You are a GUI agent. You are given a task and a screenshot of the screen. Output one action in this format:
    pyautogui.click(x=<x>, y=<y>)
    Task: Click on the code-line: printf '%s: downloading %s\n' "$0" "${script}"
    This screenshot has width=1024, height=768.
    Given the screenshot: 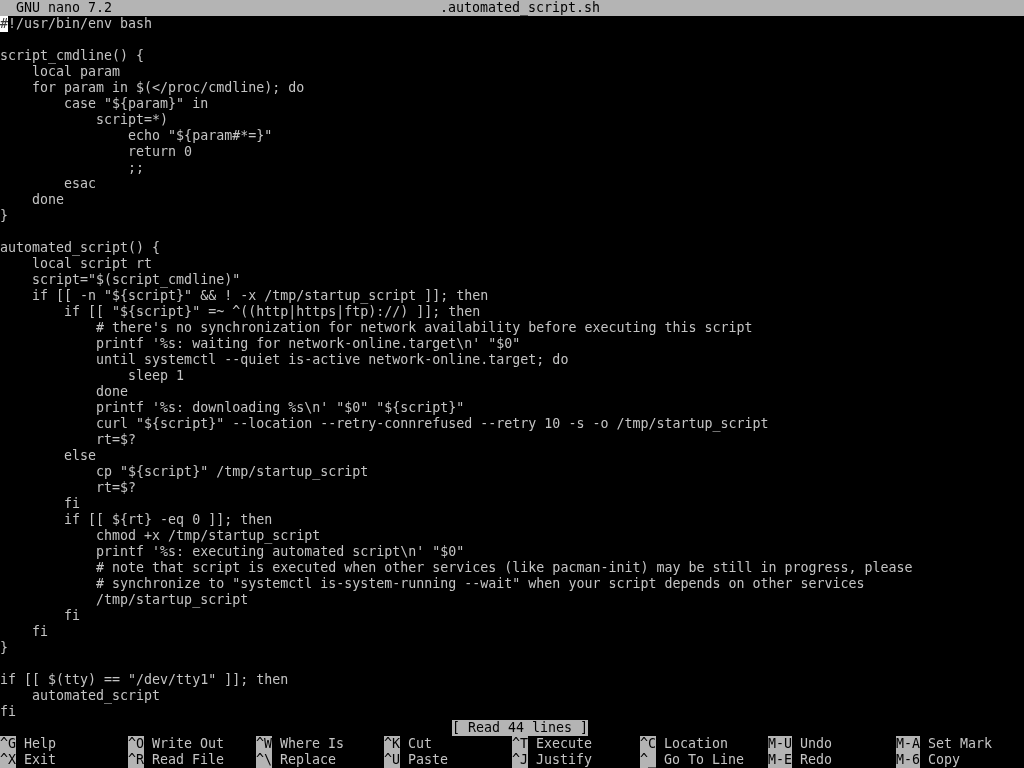 What is the action you would take?
    pyautogui.click(x=280, y=407)
    